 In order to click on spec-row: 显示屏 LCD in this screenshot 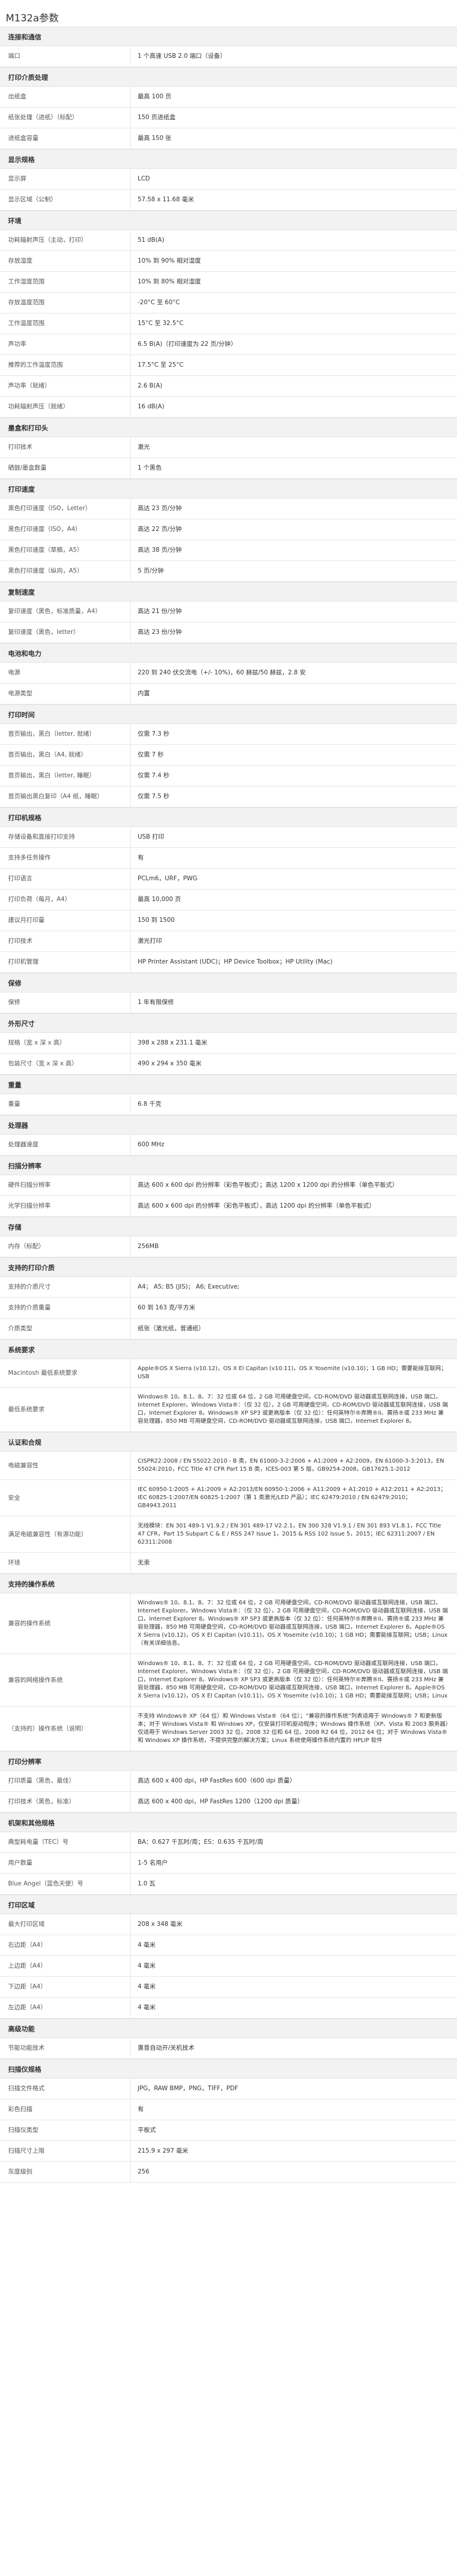, I will do `click(228, 179)`.